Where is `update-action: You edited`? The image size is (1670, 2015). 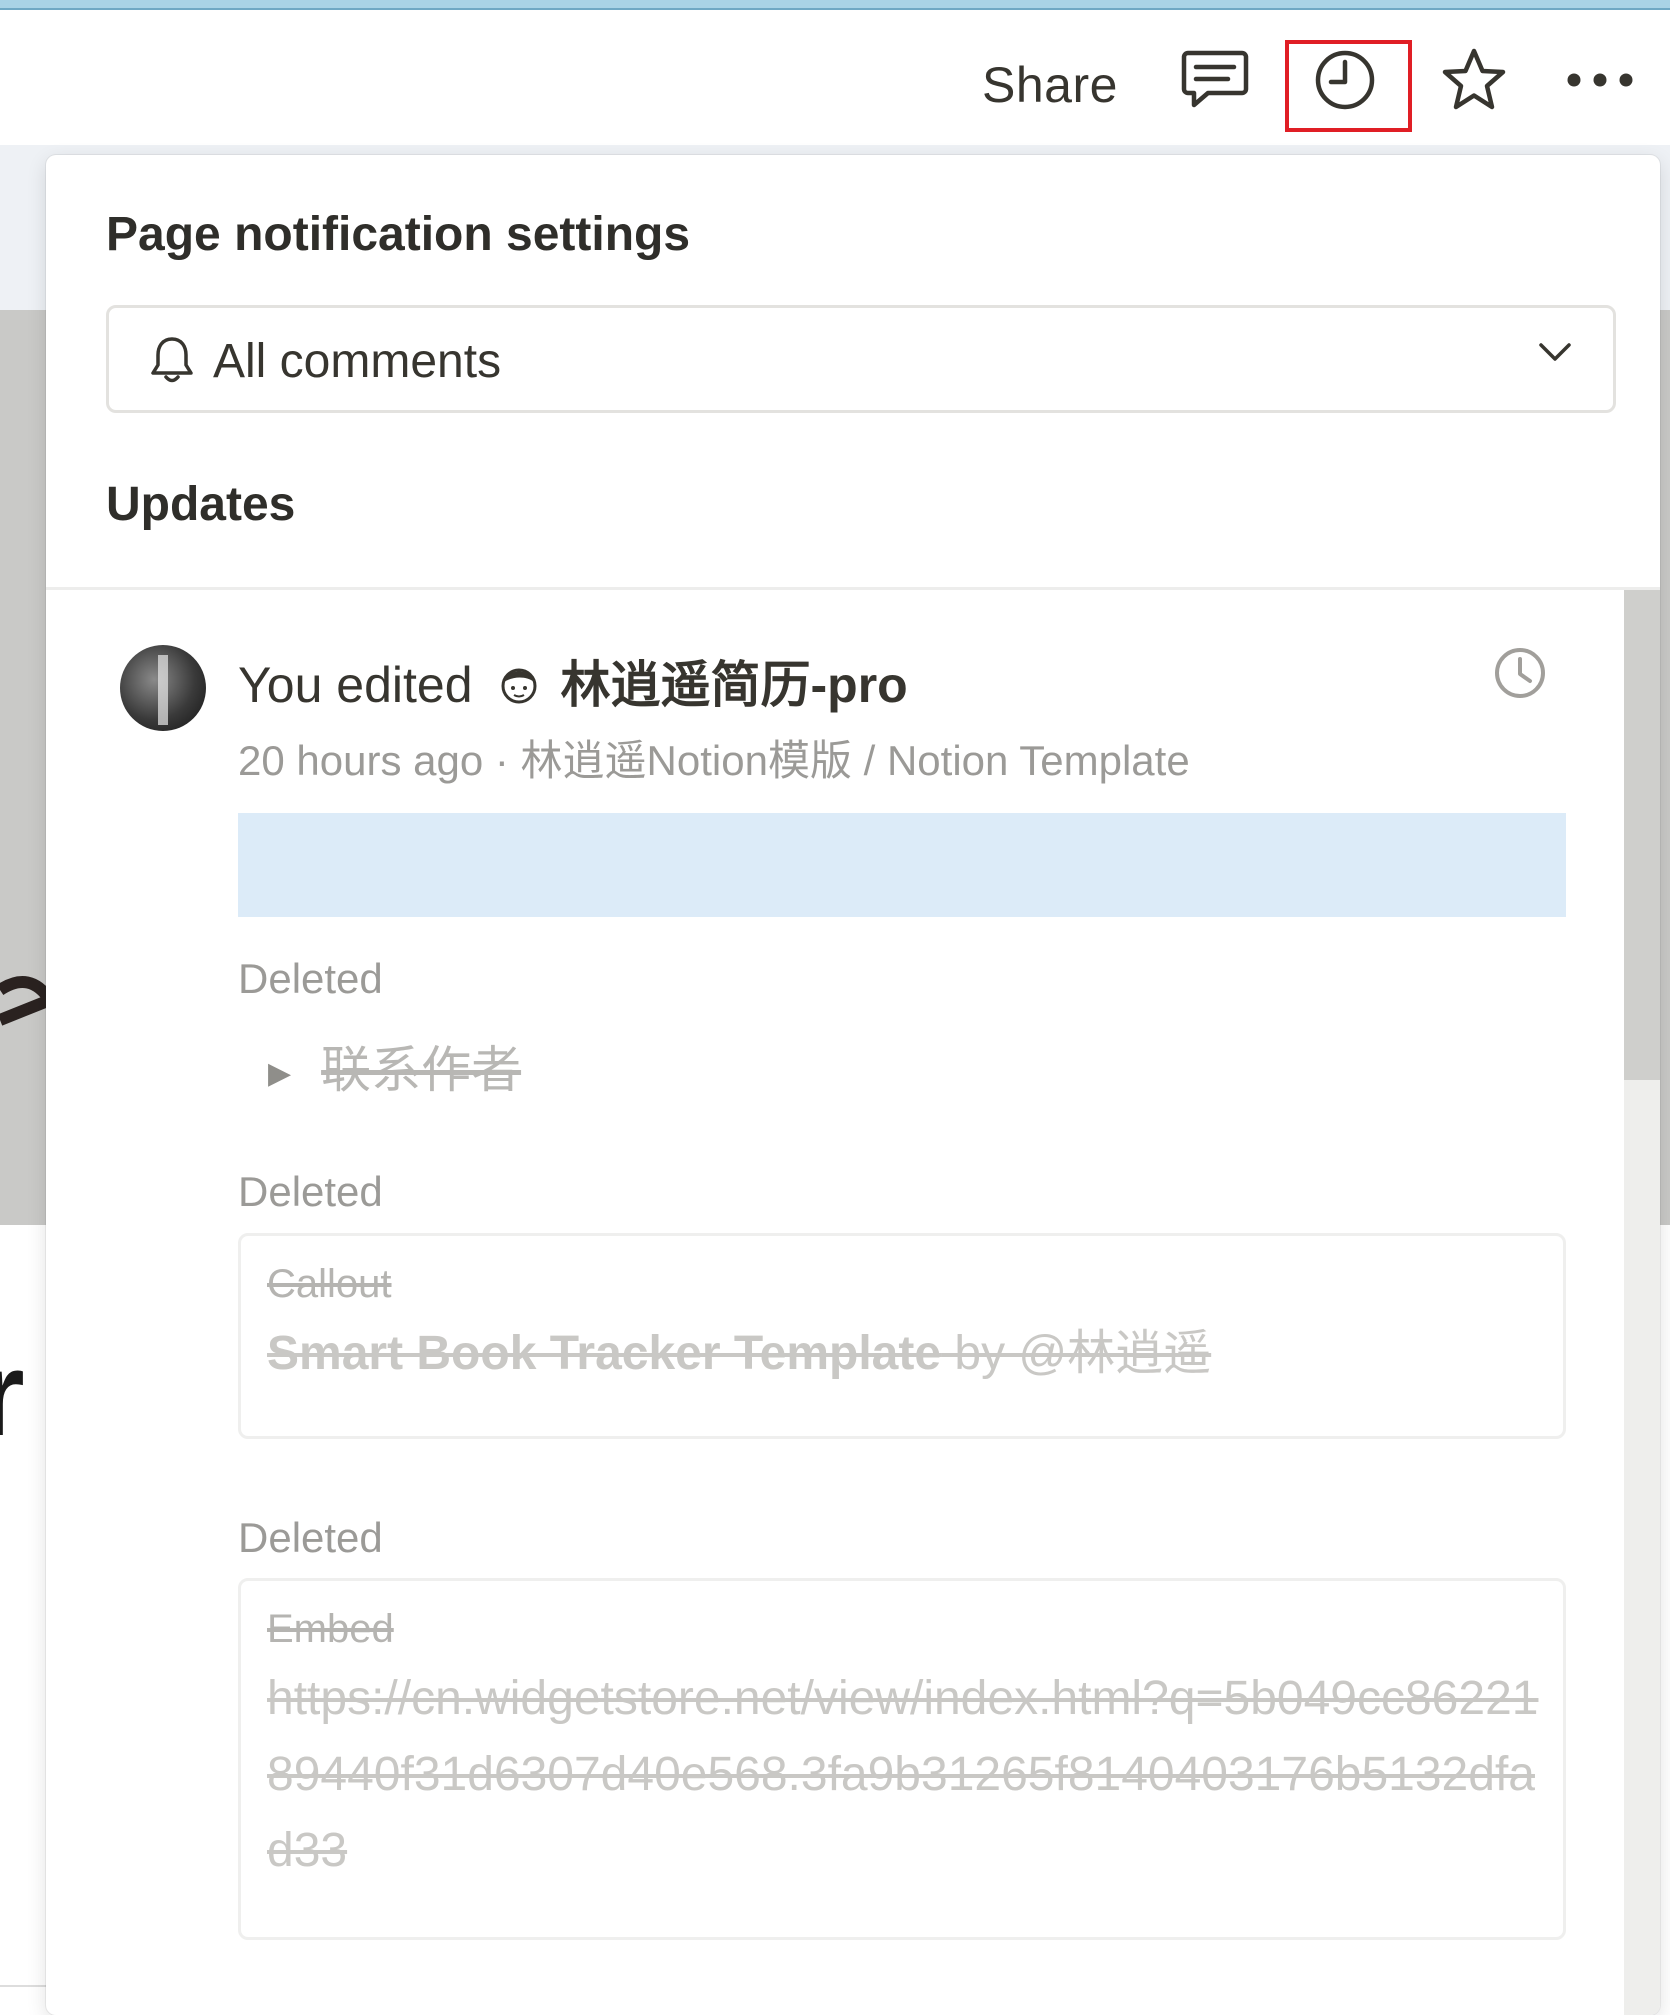 update-action: You edited is located at coordinates (355, 685).